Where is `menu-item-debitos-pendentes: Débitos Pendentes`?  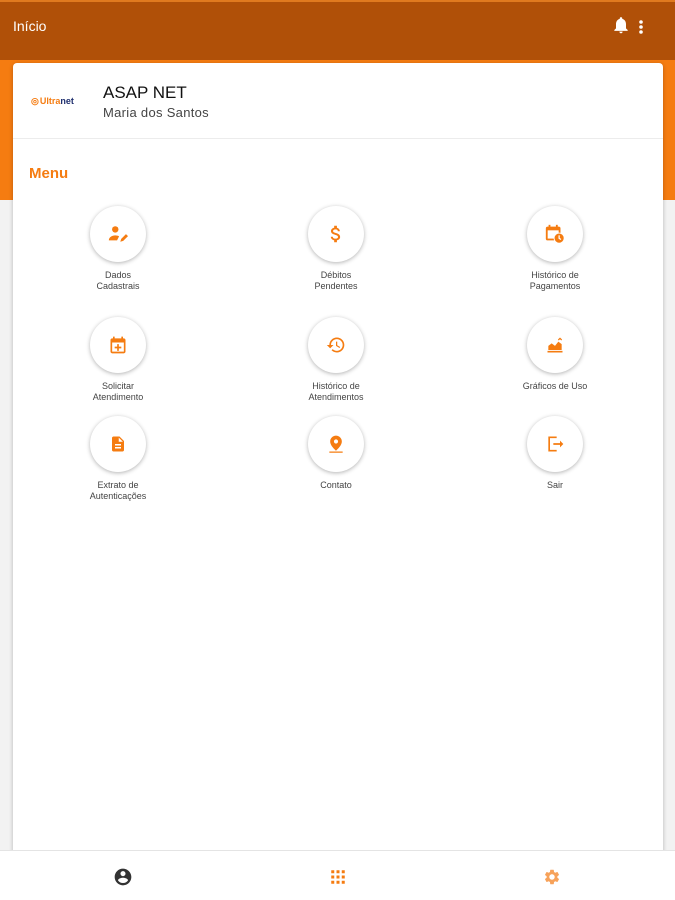 menu-item-debitos-pendentes: Débitos Pendentes is located at coordinates (336, 249).